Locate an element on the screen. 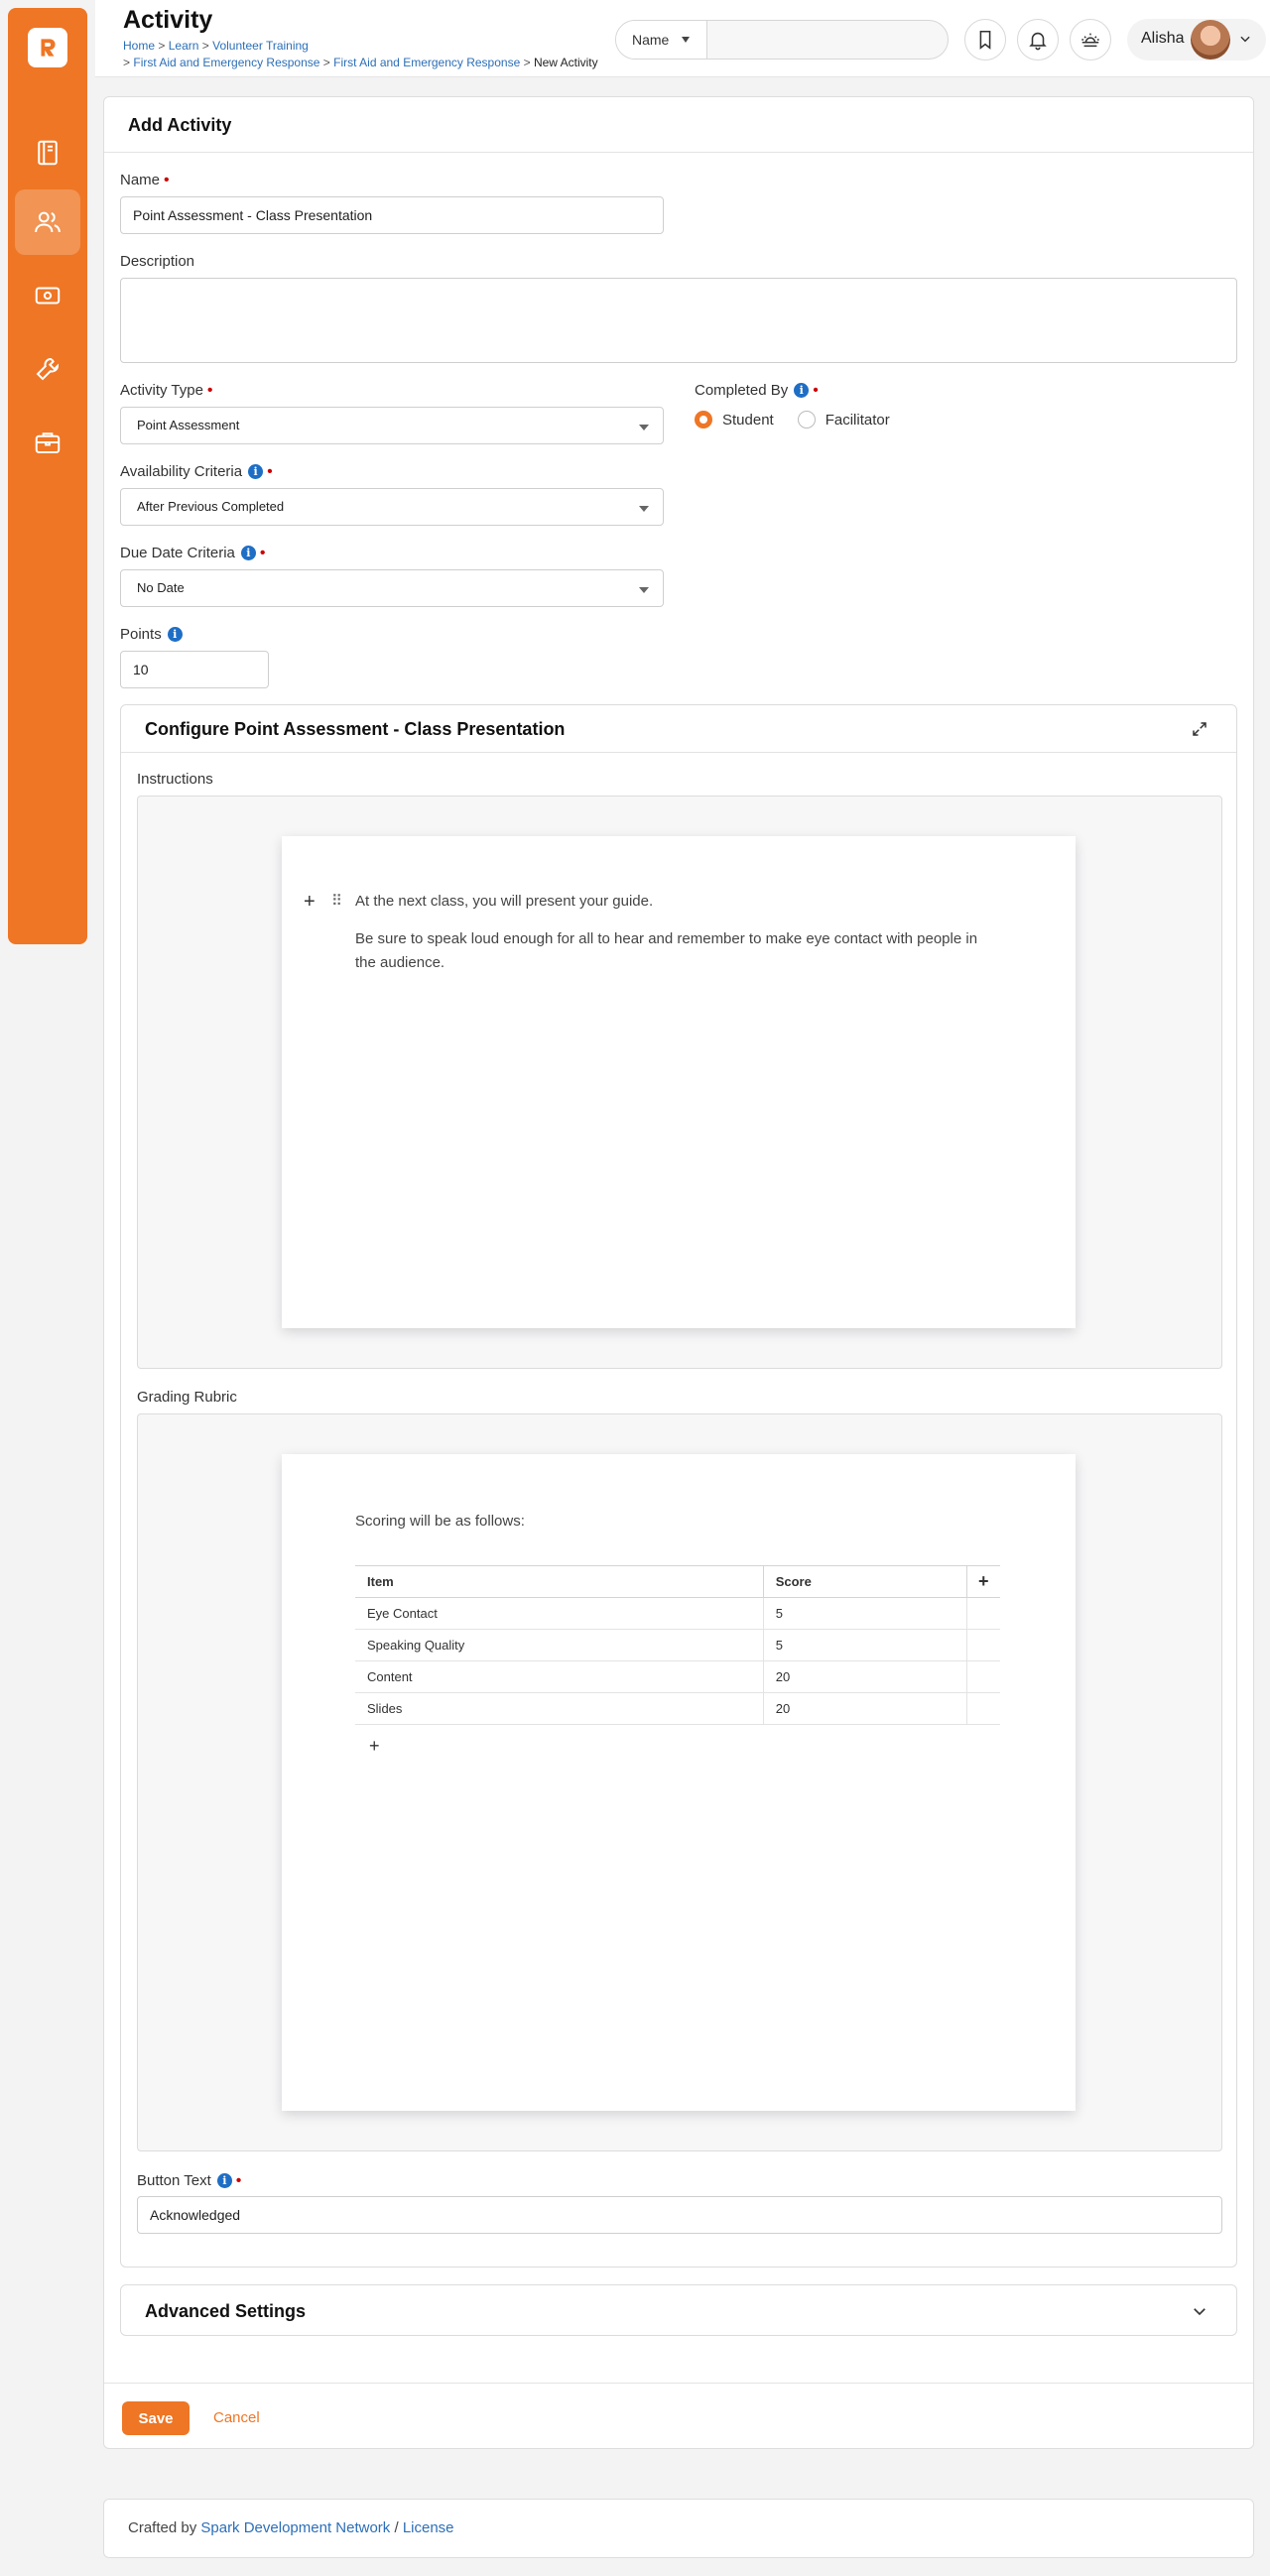 Image resolution: width=1270 pixels, height=2576 pixels. form-actions: Save Cancel is located at coordinates (678, 2415).